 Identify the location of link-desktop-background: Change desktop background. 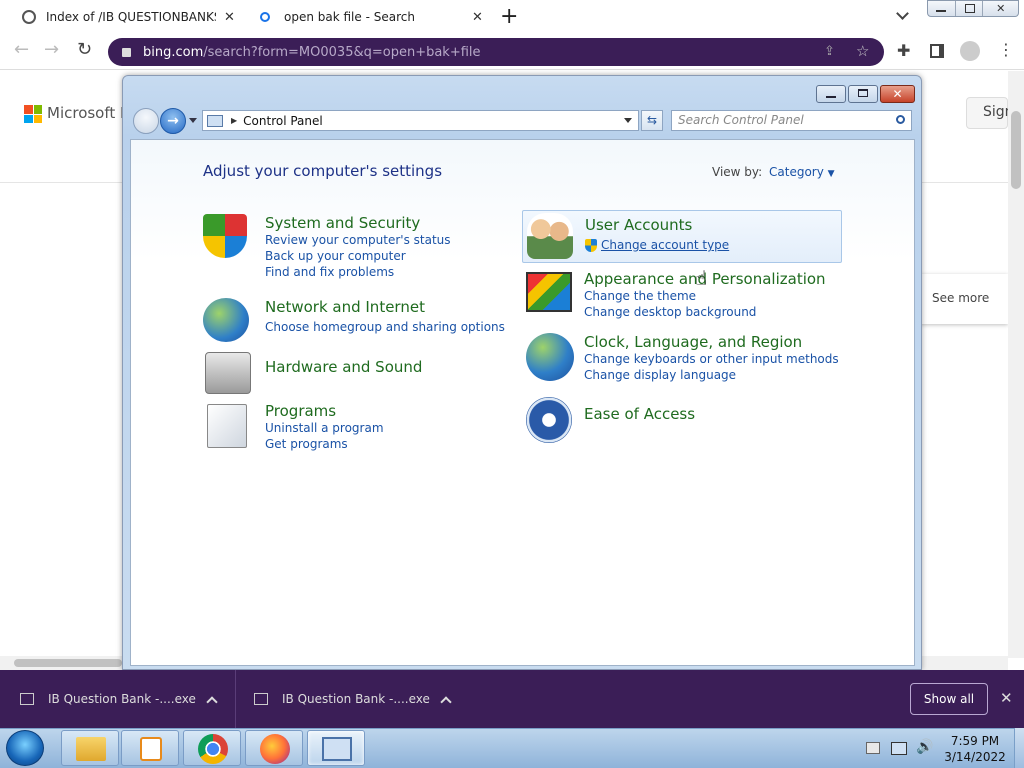
(714, 312).